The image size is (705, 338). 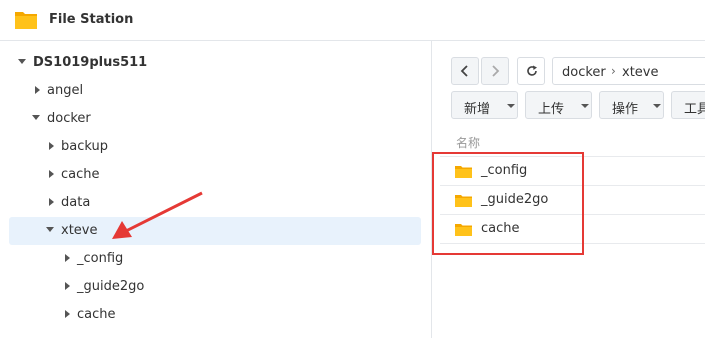 I want to click on tree-item-config: _config, so click(x=216, y=259).